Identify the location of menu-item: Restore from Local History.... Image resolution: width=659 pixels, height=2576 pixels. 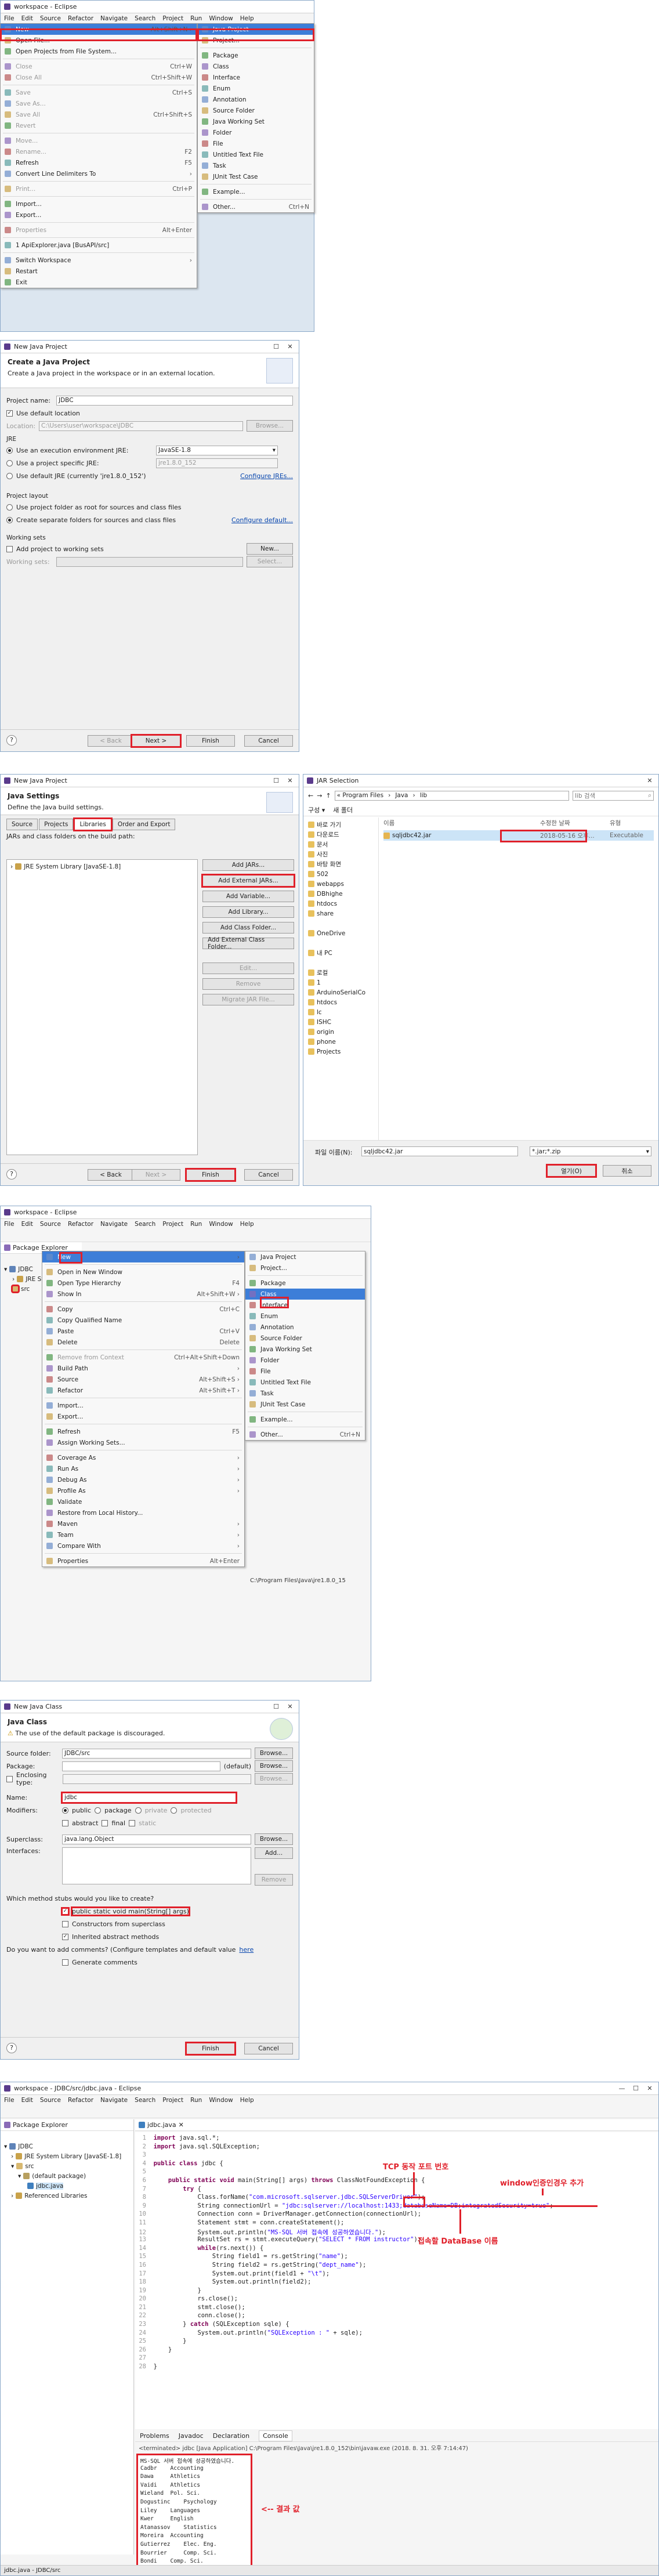
(143, 1512).